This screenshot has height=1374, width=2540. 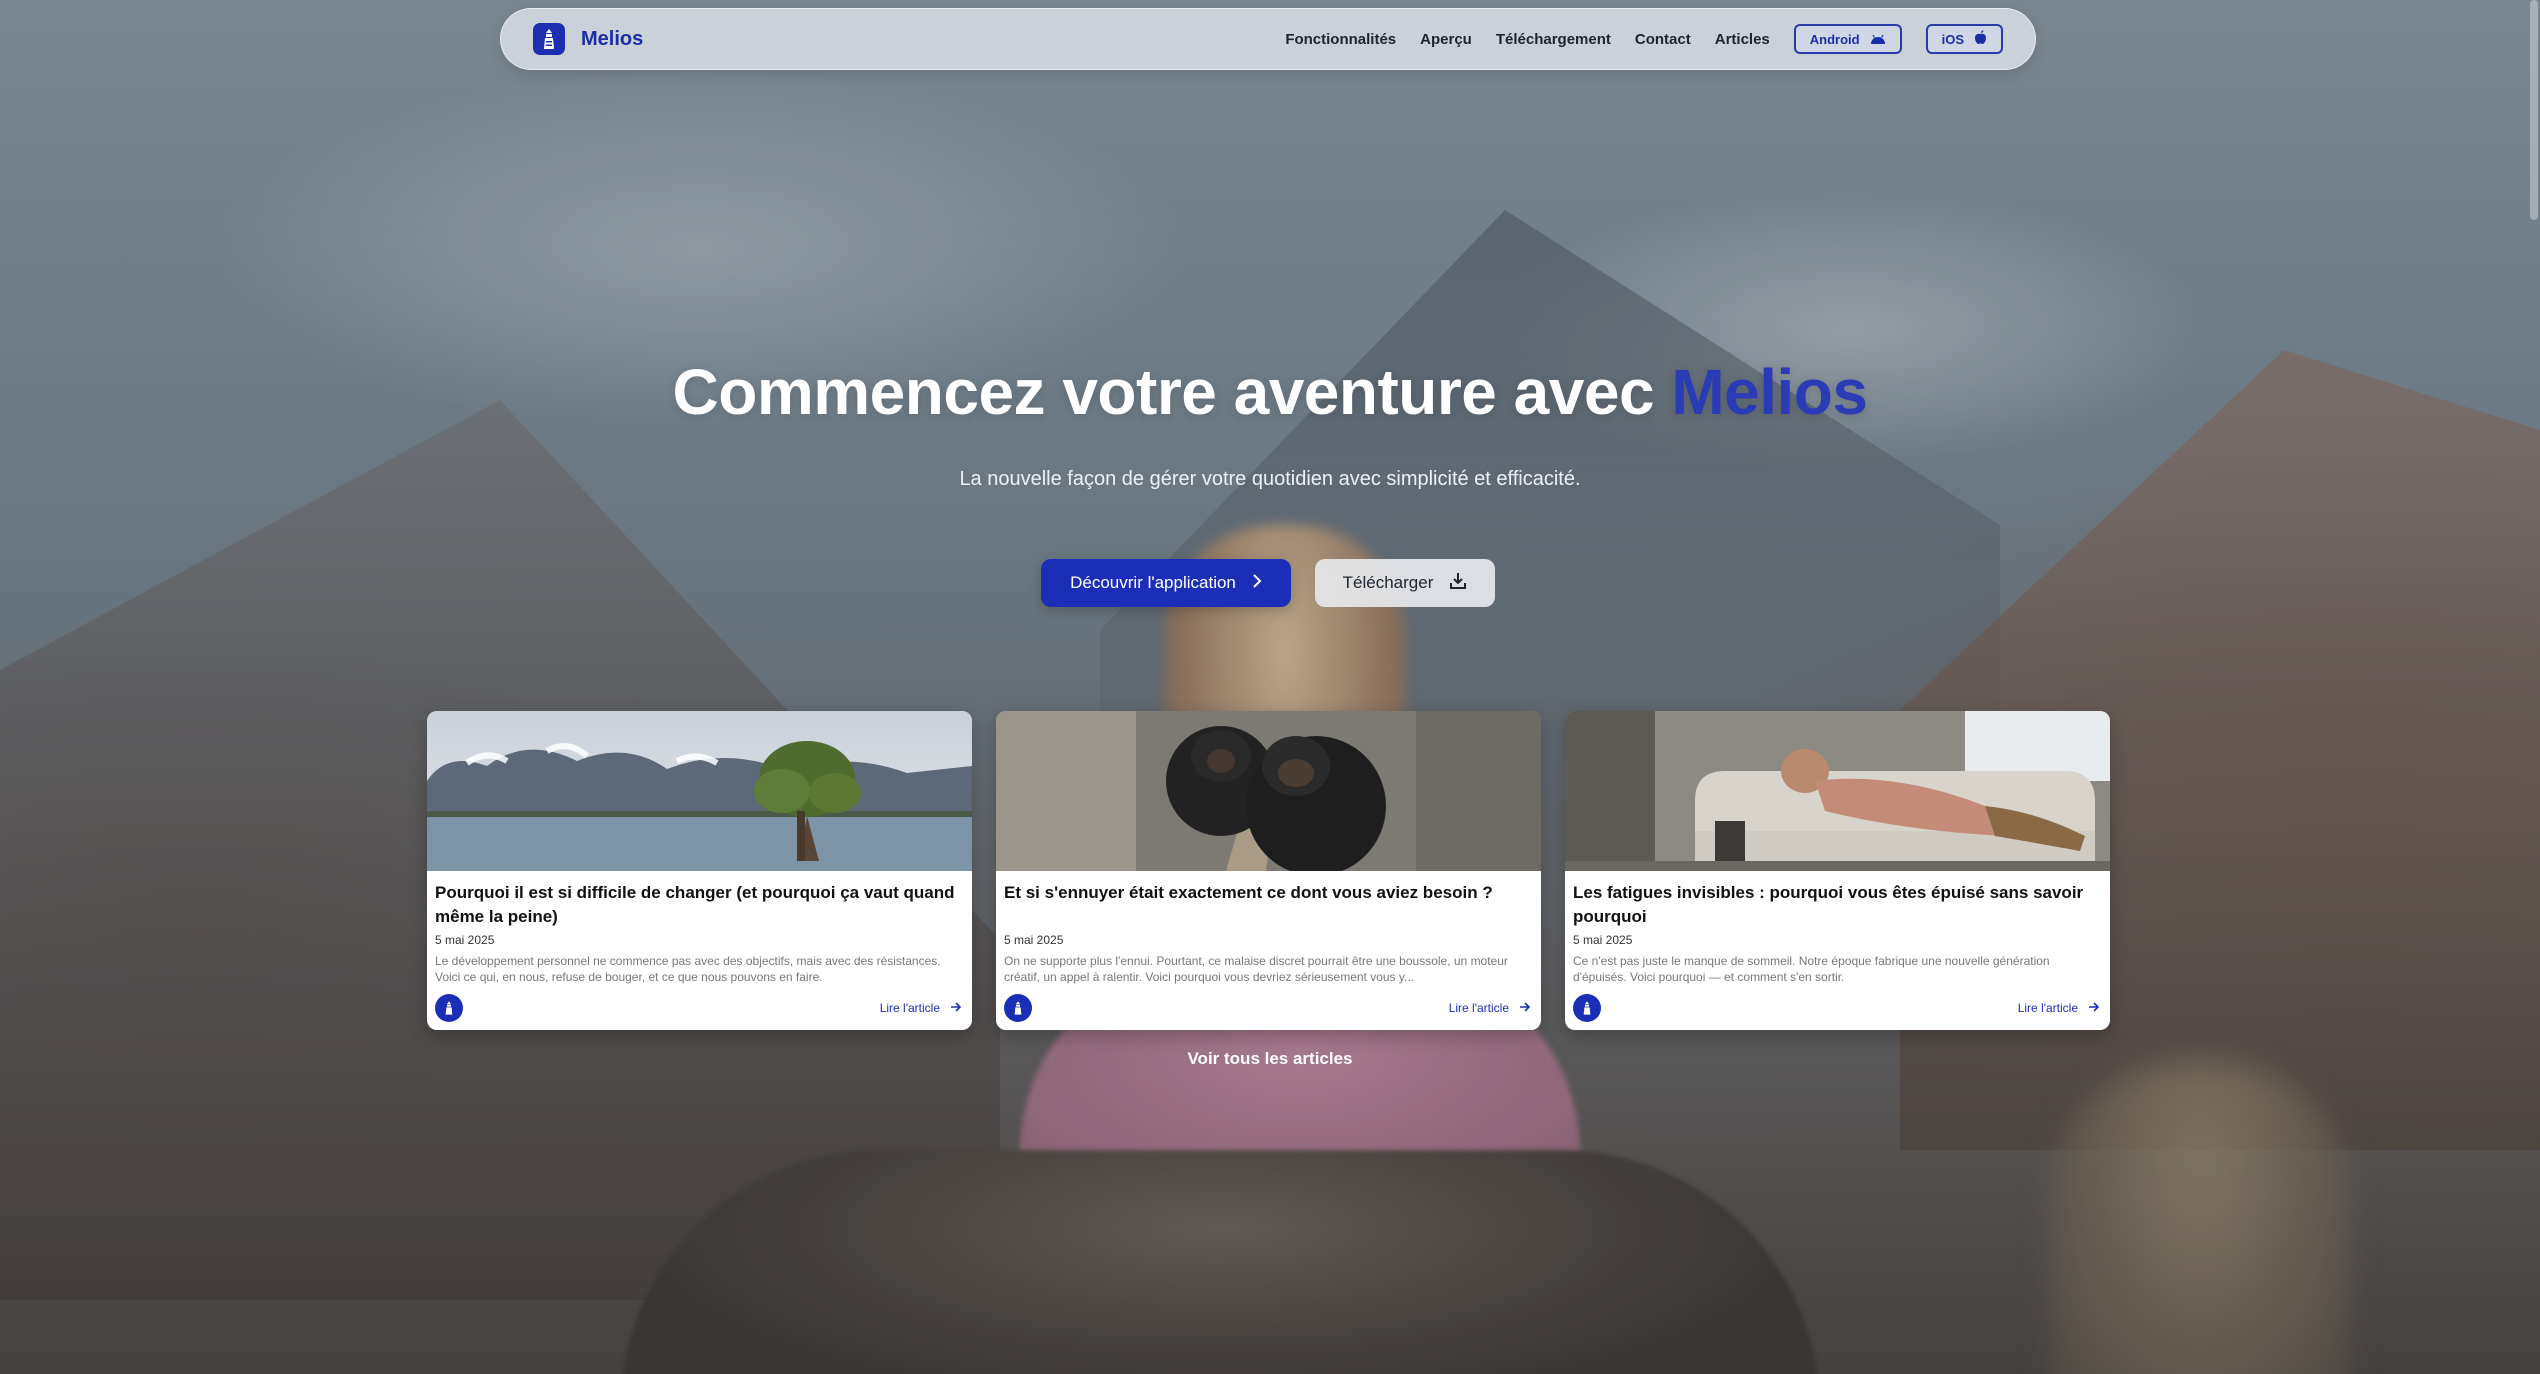 I want to click on article-image-chimpanzees, so click(x=1268, y=791).